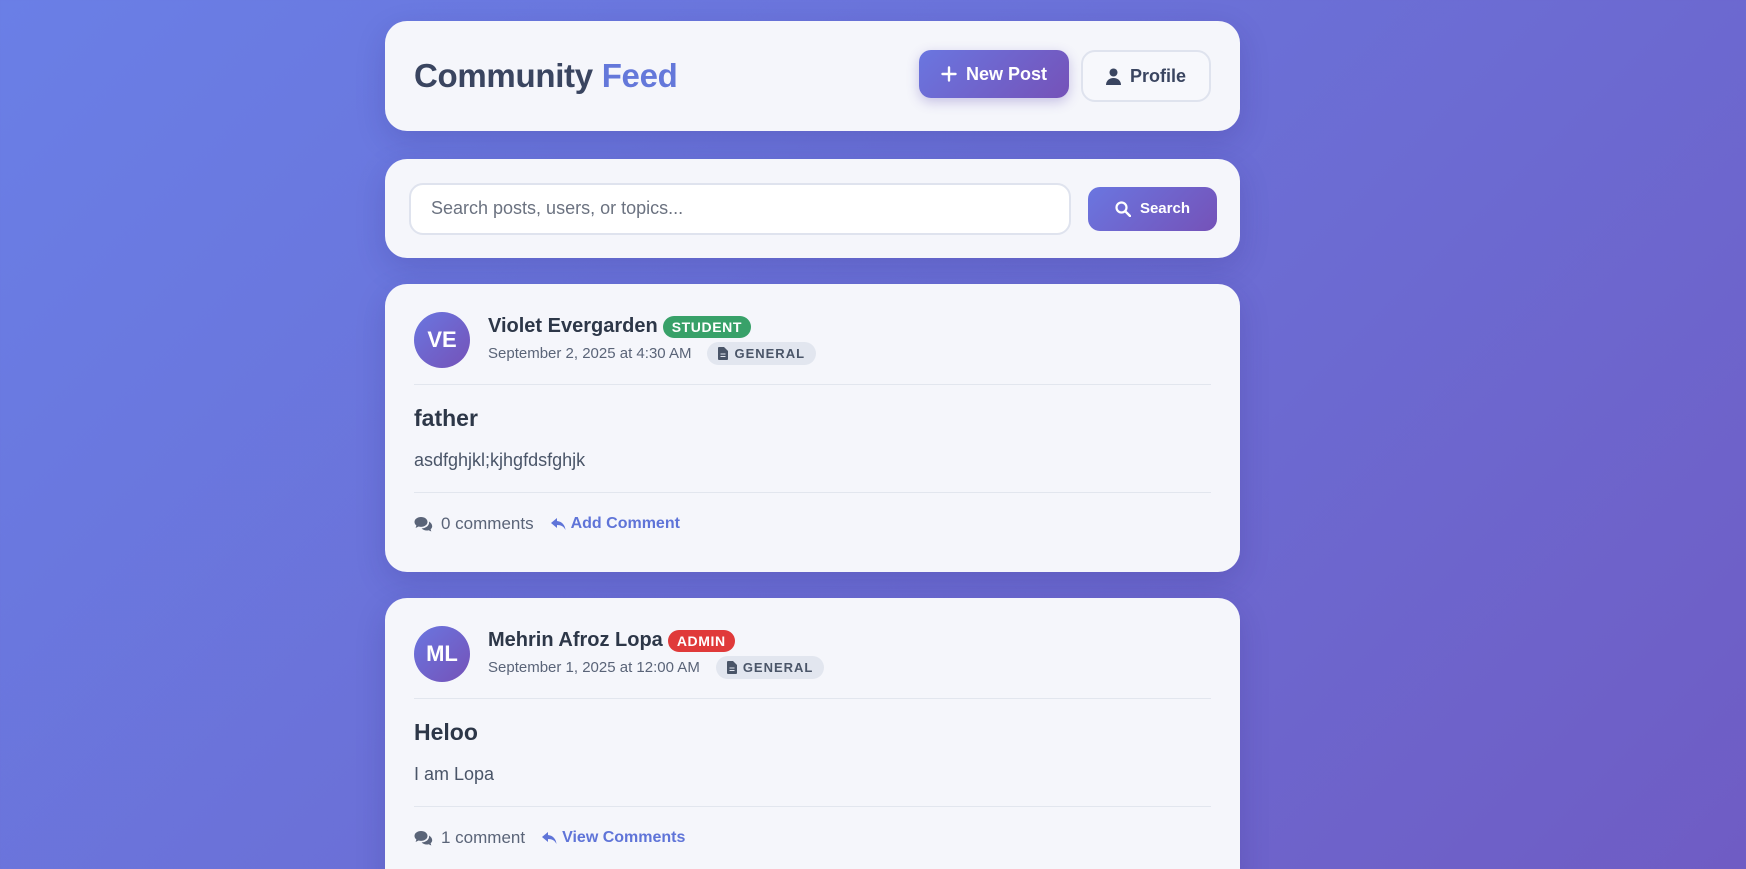 This screenshot has width=1746, height=869. I want to click on search-icon, so click(1123, 208).